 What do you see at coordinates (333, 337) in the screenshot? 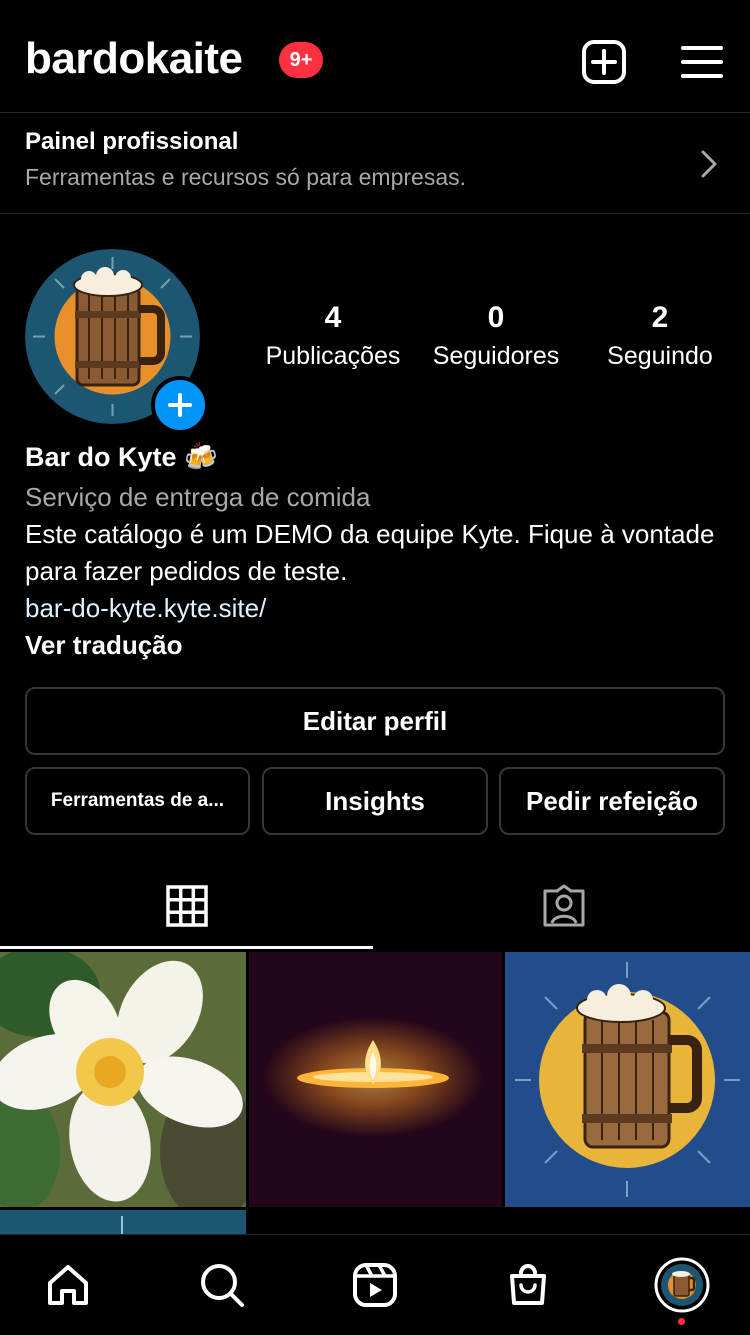
I see `stat-posts: 4 Publicações` at bounding box center [333, 337].